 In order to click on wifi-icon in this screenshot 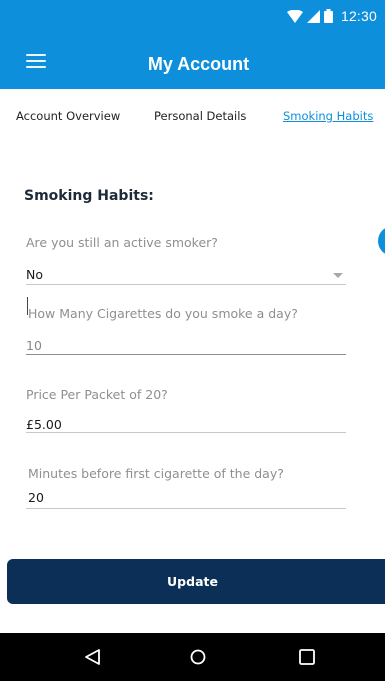, I will do `click(294, 16)`.